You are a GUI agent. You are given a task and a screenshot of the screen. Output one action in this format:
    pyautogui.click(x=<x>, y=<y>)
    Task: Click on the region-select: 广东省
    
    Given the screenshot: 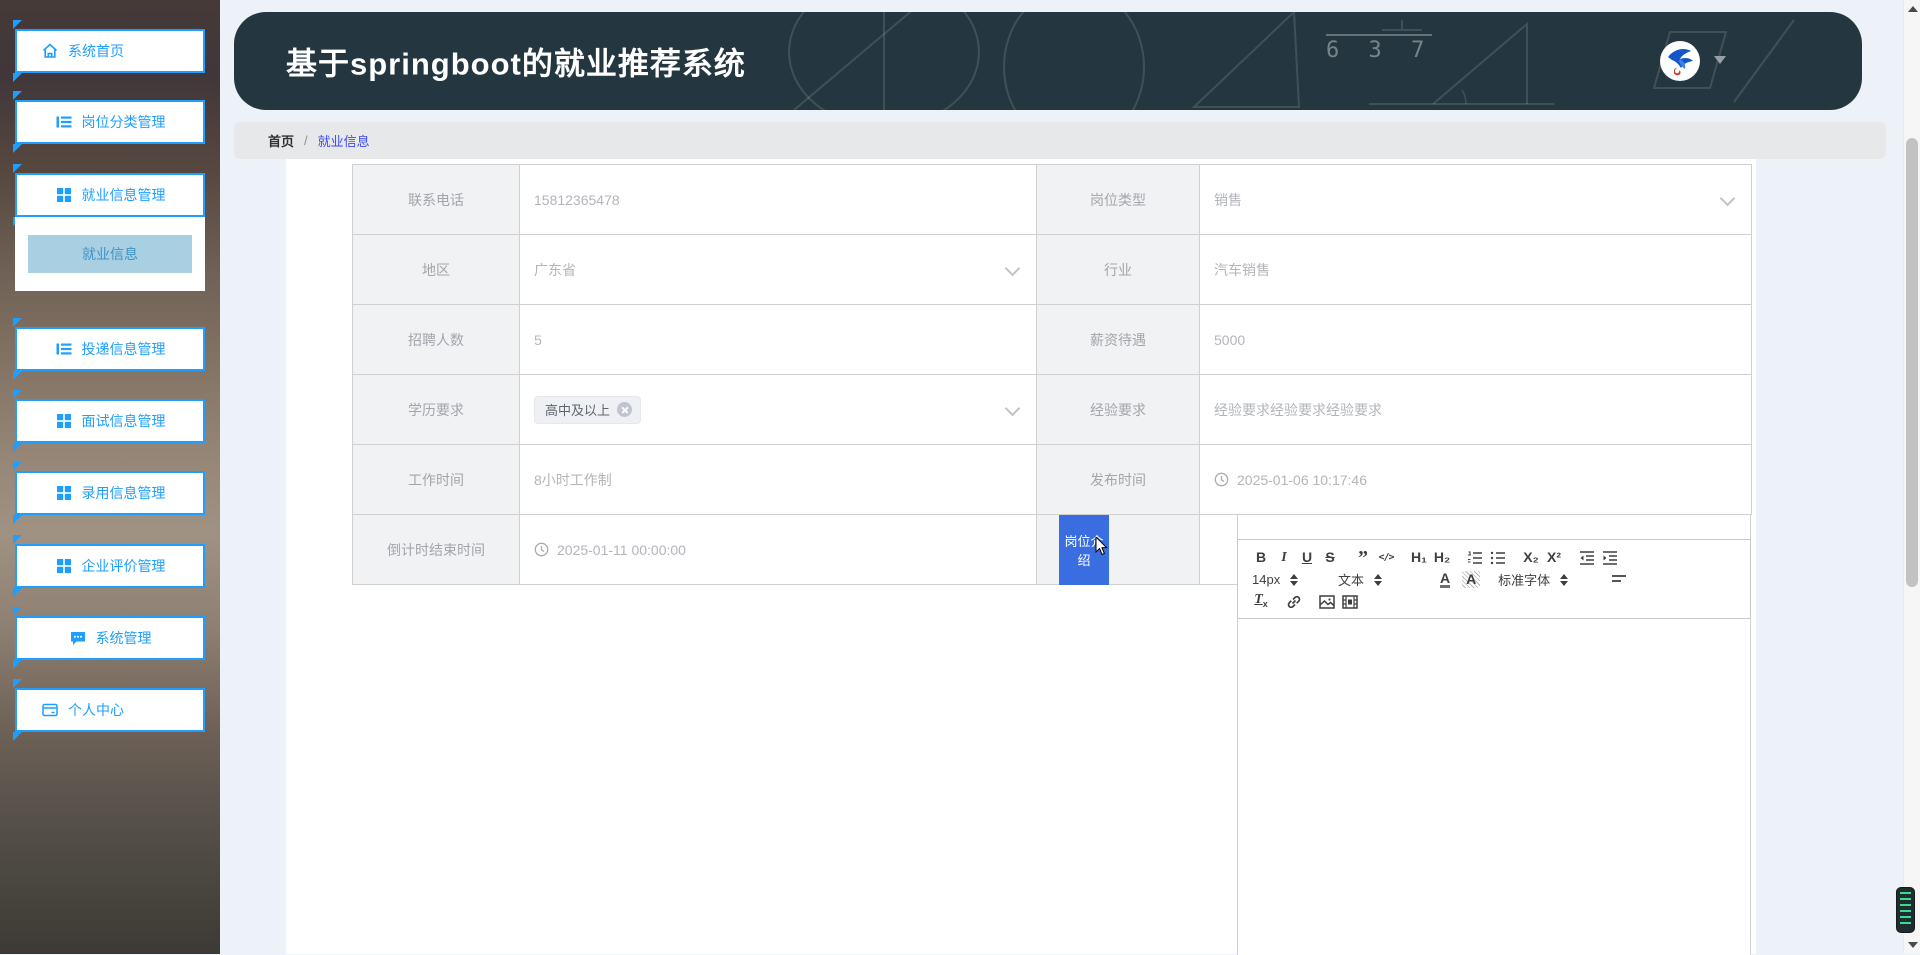 What is the action you would take?
    pyautogui.click(x=778, y=270)
    